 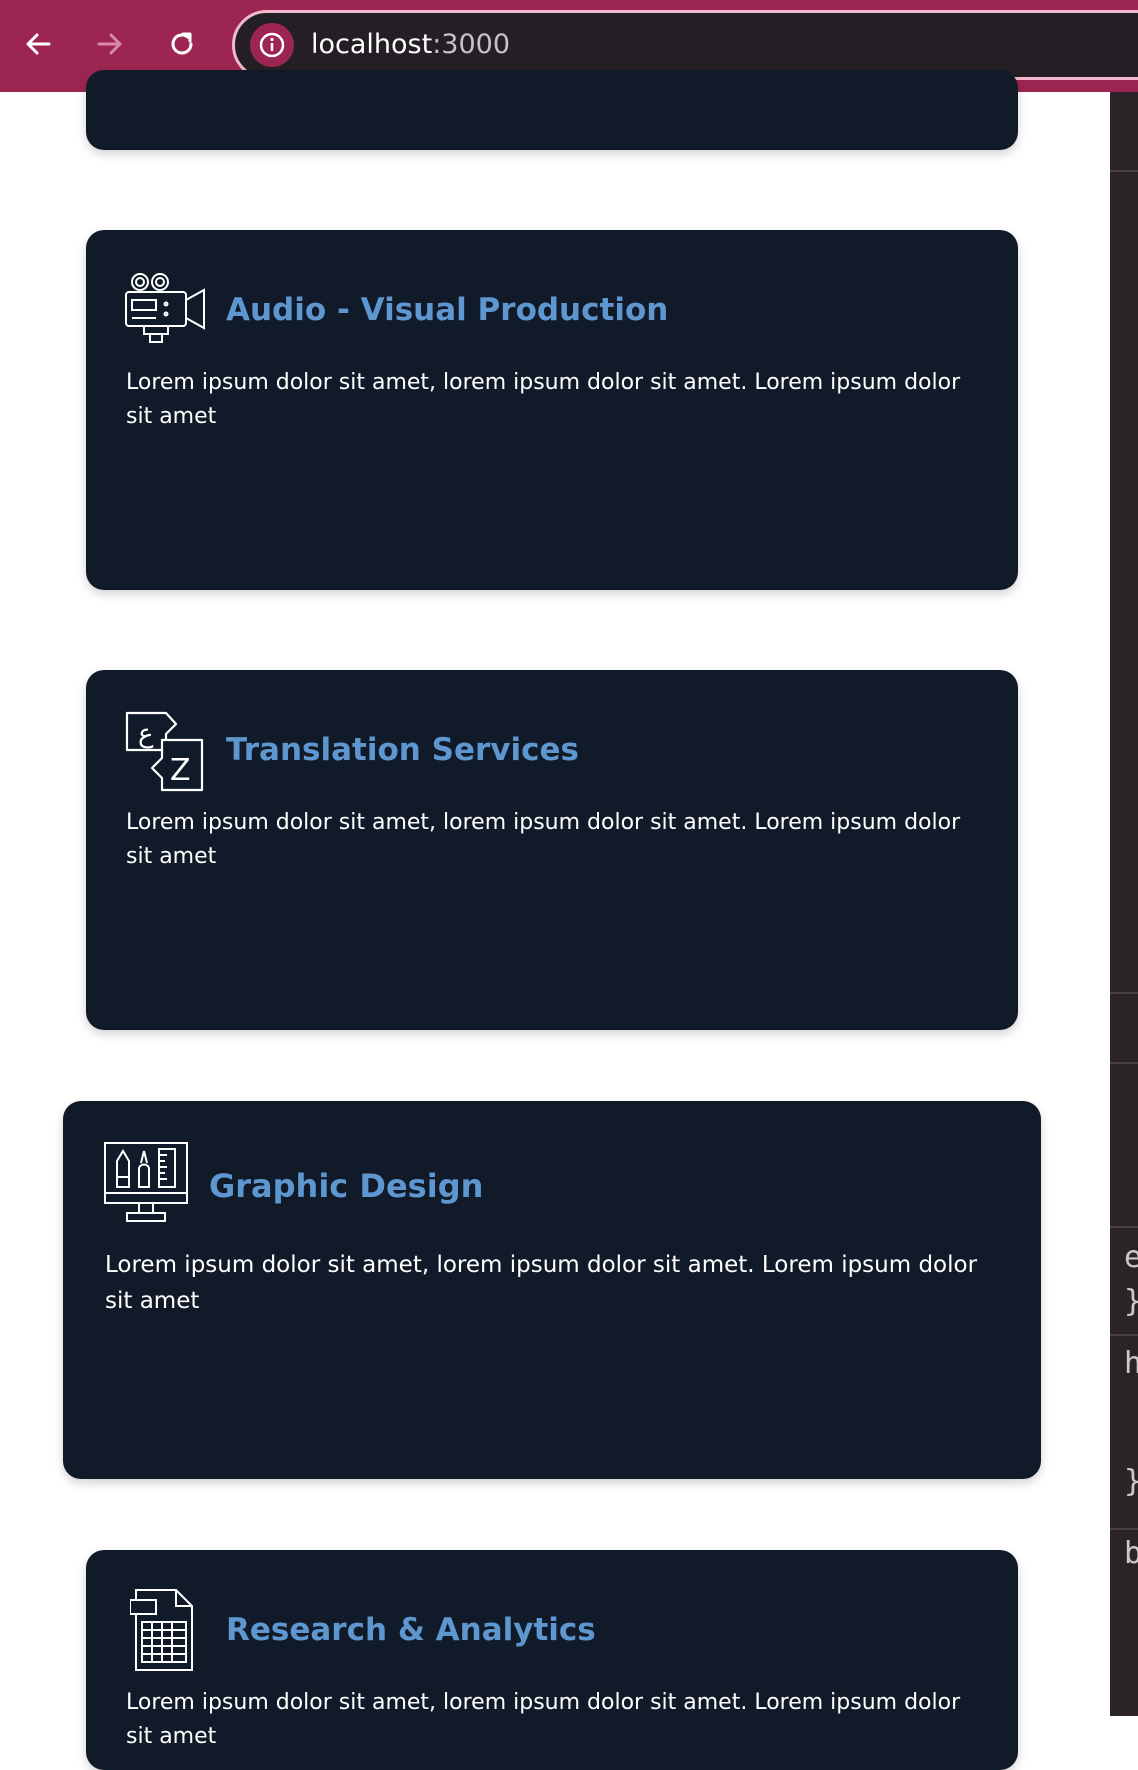 I want to click on devtools-char: b, so click(x=1131, y=1553).